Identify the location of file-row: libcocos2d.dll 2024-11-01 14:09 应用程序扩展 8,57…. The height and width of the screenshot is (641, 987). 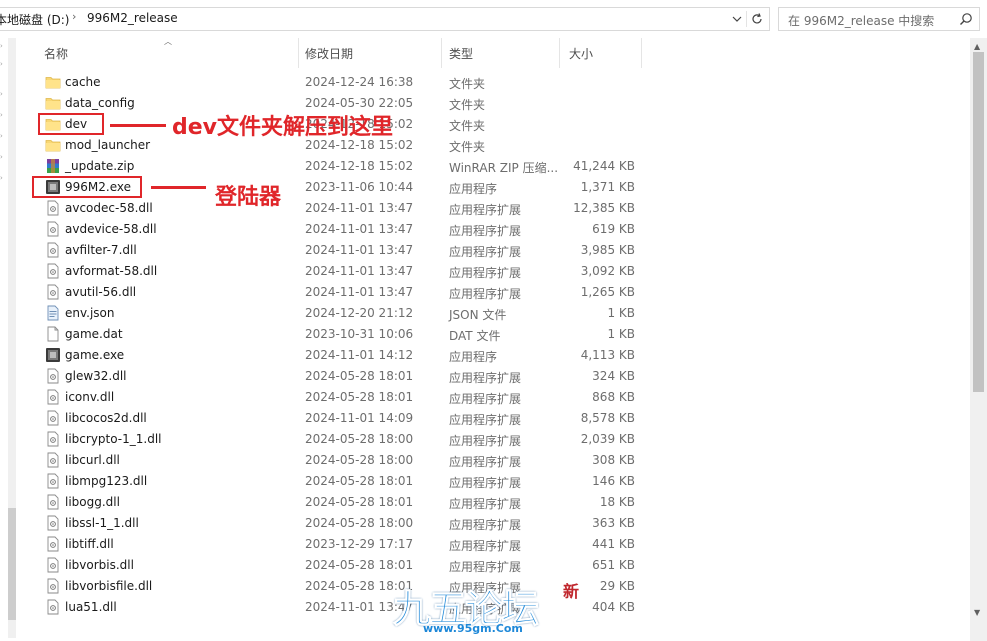
(485, 418).